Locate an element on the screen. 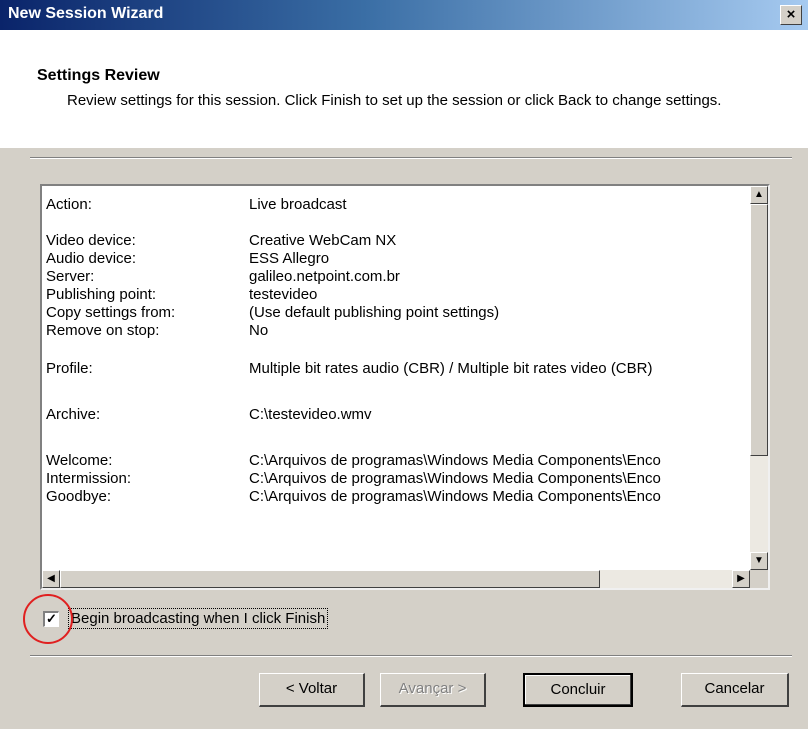 The image size is (808, 729). horizontal-scrollbar: ◀ ▶ is located at coordinates (396, 579).